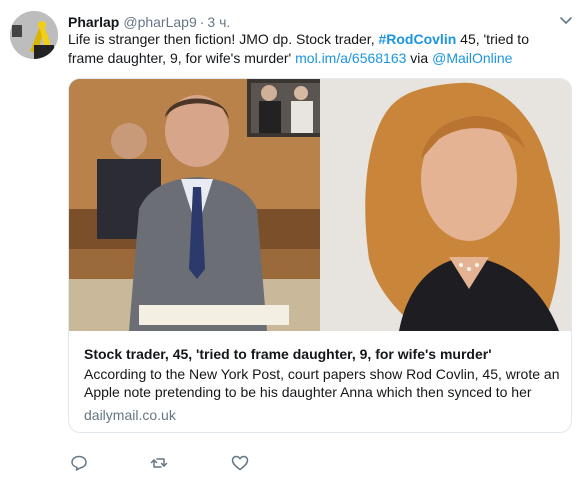 This screenshot has height=479, width=584. Describe the element at coordinates (218, 22) in the screenshot. I see `timestamp: 3 ч.` at that location.